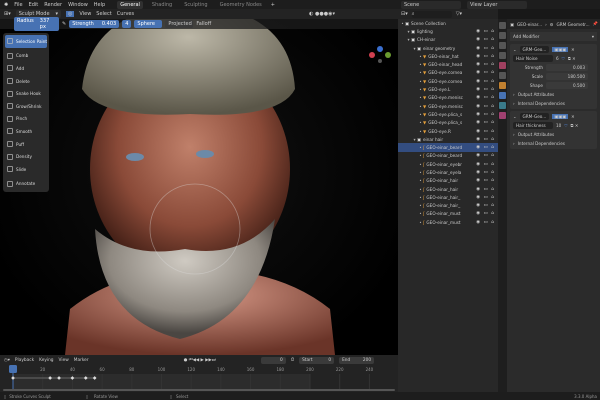  I want to click on world-tab-icon, so click(502, 75).